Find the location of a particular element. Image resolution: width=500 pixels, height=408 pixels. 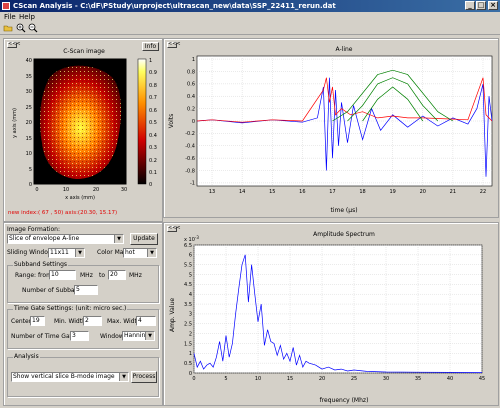

colorbar-tick: 0.9 is located at coordinates (153, 73).